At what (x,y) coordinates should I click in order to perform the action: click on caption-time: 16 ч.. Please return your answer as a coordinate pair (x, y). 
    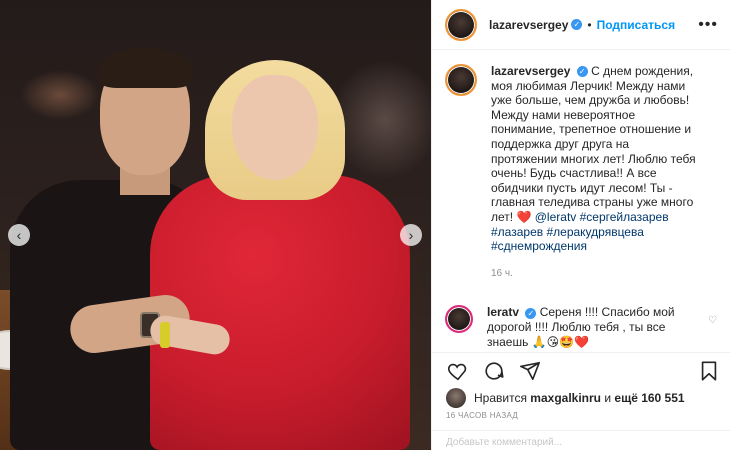
    Looking at the image, I should click on (593, 274).